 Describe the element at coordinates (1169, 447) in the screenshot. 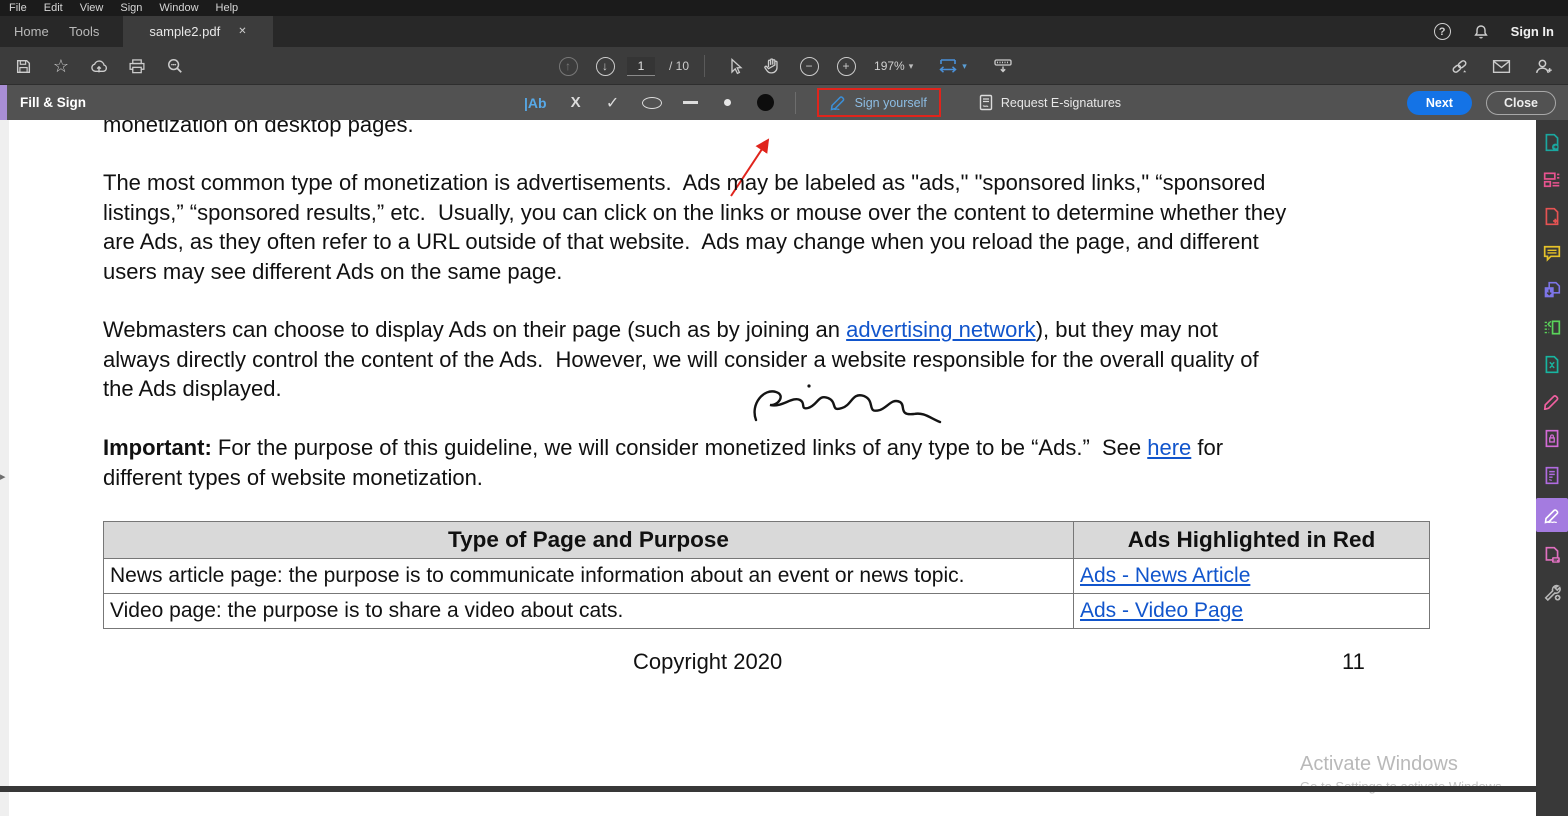

I see `here-link: here` at that location.